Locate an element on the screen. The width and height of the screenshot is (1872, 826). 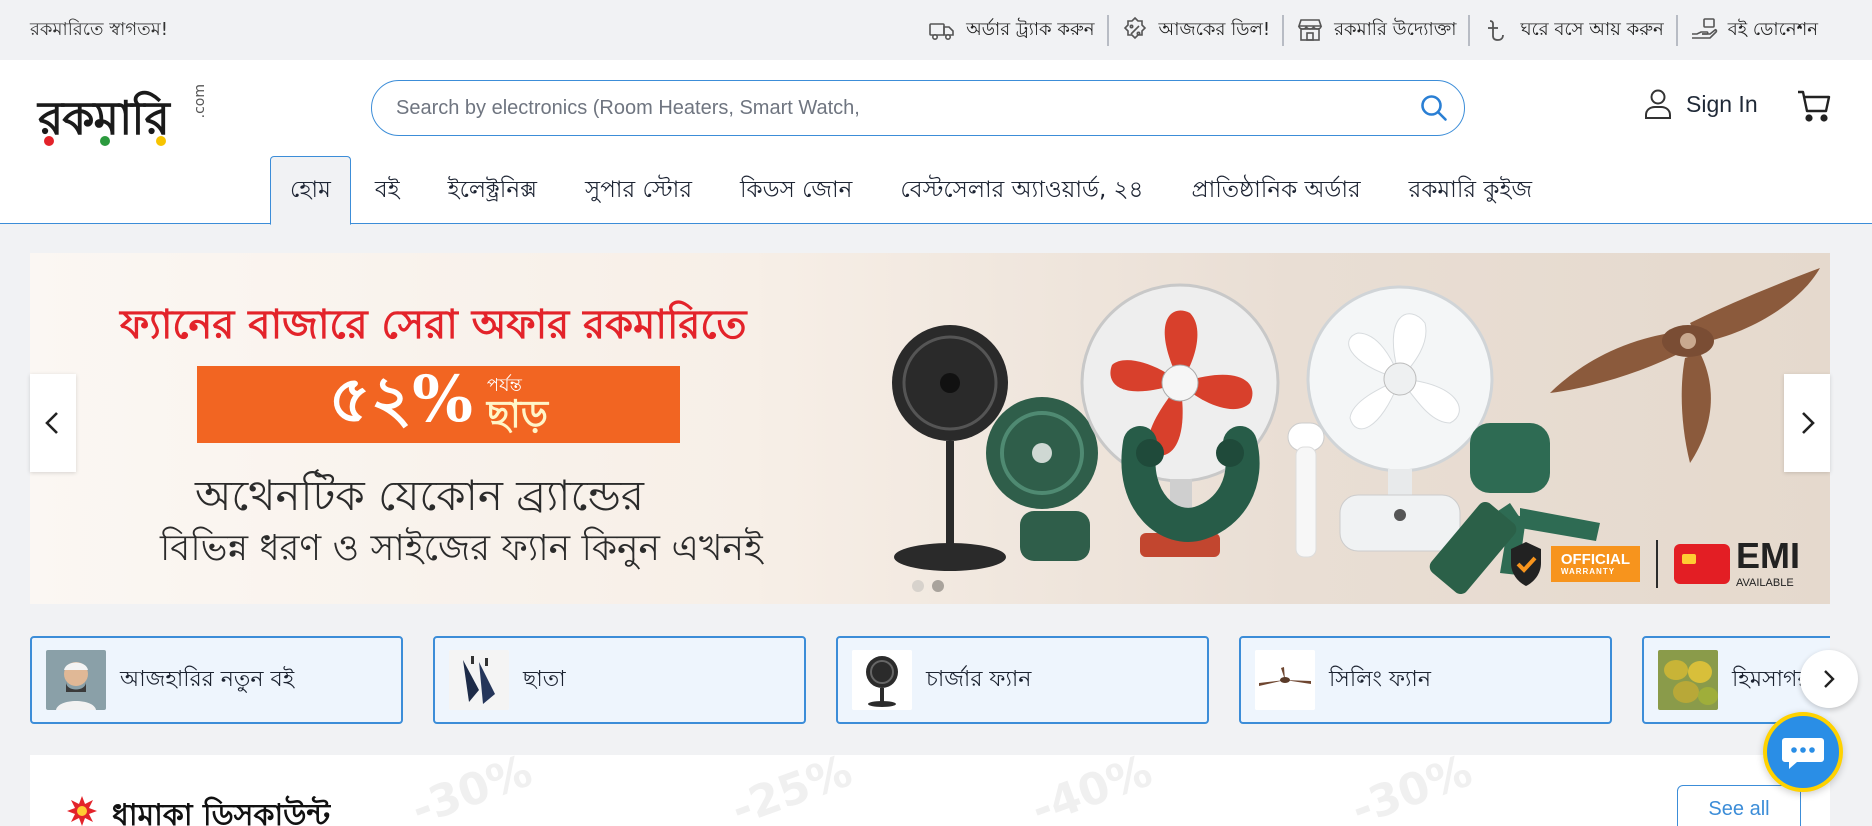
category-label: হিমসাগর is located at coordinates (1771, 679).